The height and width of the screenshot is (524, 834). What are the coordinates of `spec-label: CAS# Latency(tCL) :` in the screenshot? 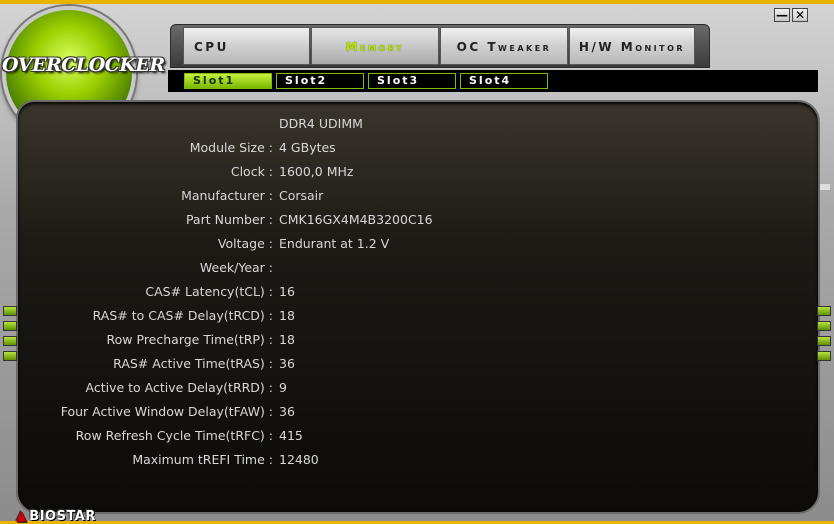 It's located at (209, 291).